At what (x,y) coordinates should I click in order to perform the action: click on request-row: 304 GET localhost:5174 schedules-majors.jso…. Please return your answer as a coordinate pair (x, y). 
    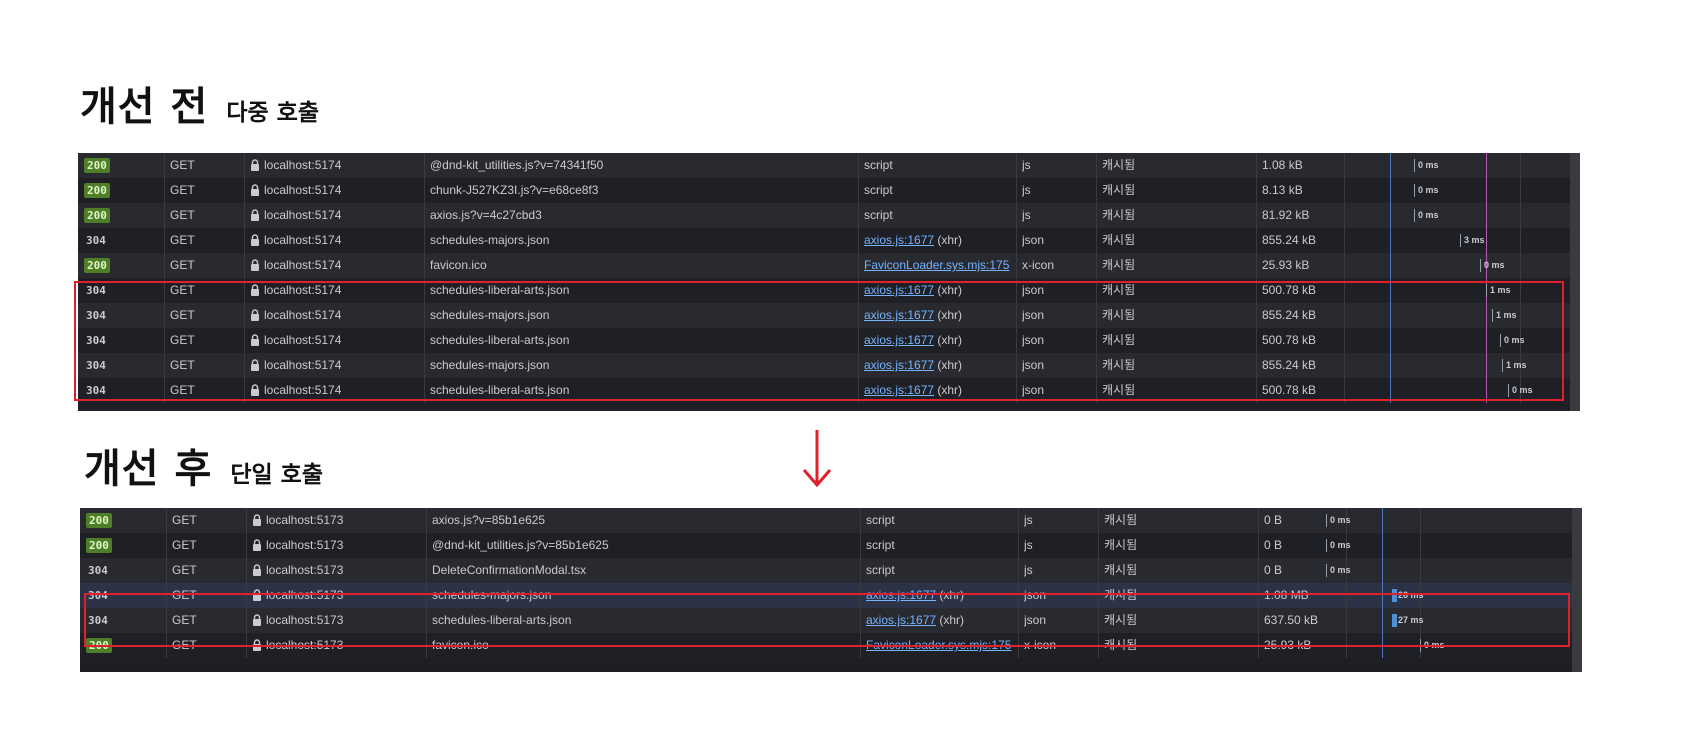
    Looking at the image, I should click on (829, 240).